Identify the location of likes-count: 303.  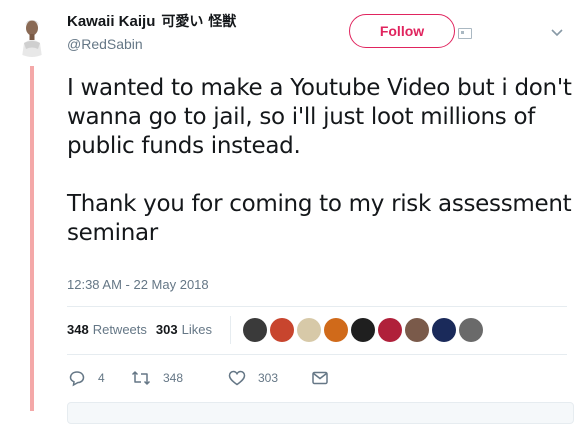
(166, 329).